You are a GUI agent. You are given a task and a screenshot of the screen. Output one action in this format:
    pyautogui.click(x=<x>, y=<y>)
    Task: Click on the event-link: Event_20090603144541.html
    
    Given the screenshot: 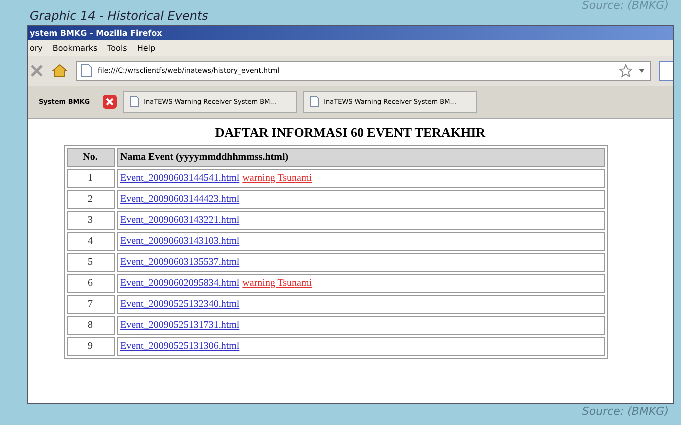 What is the action you would take?
    pyautogui.click(x=180, y=178)
    